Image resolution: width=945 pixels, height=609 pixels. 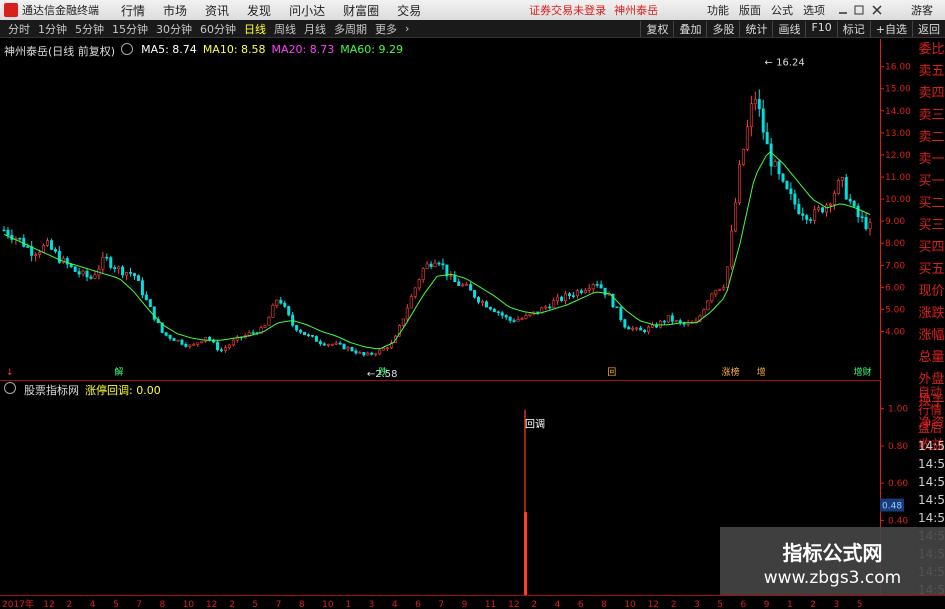 What do you see at coordinates (767, 604) in the screenshot?
I see `date-tick: 9` at bounding box center [767, 604].